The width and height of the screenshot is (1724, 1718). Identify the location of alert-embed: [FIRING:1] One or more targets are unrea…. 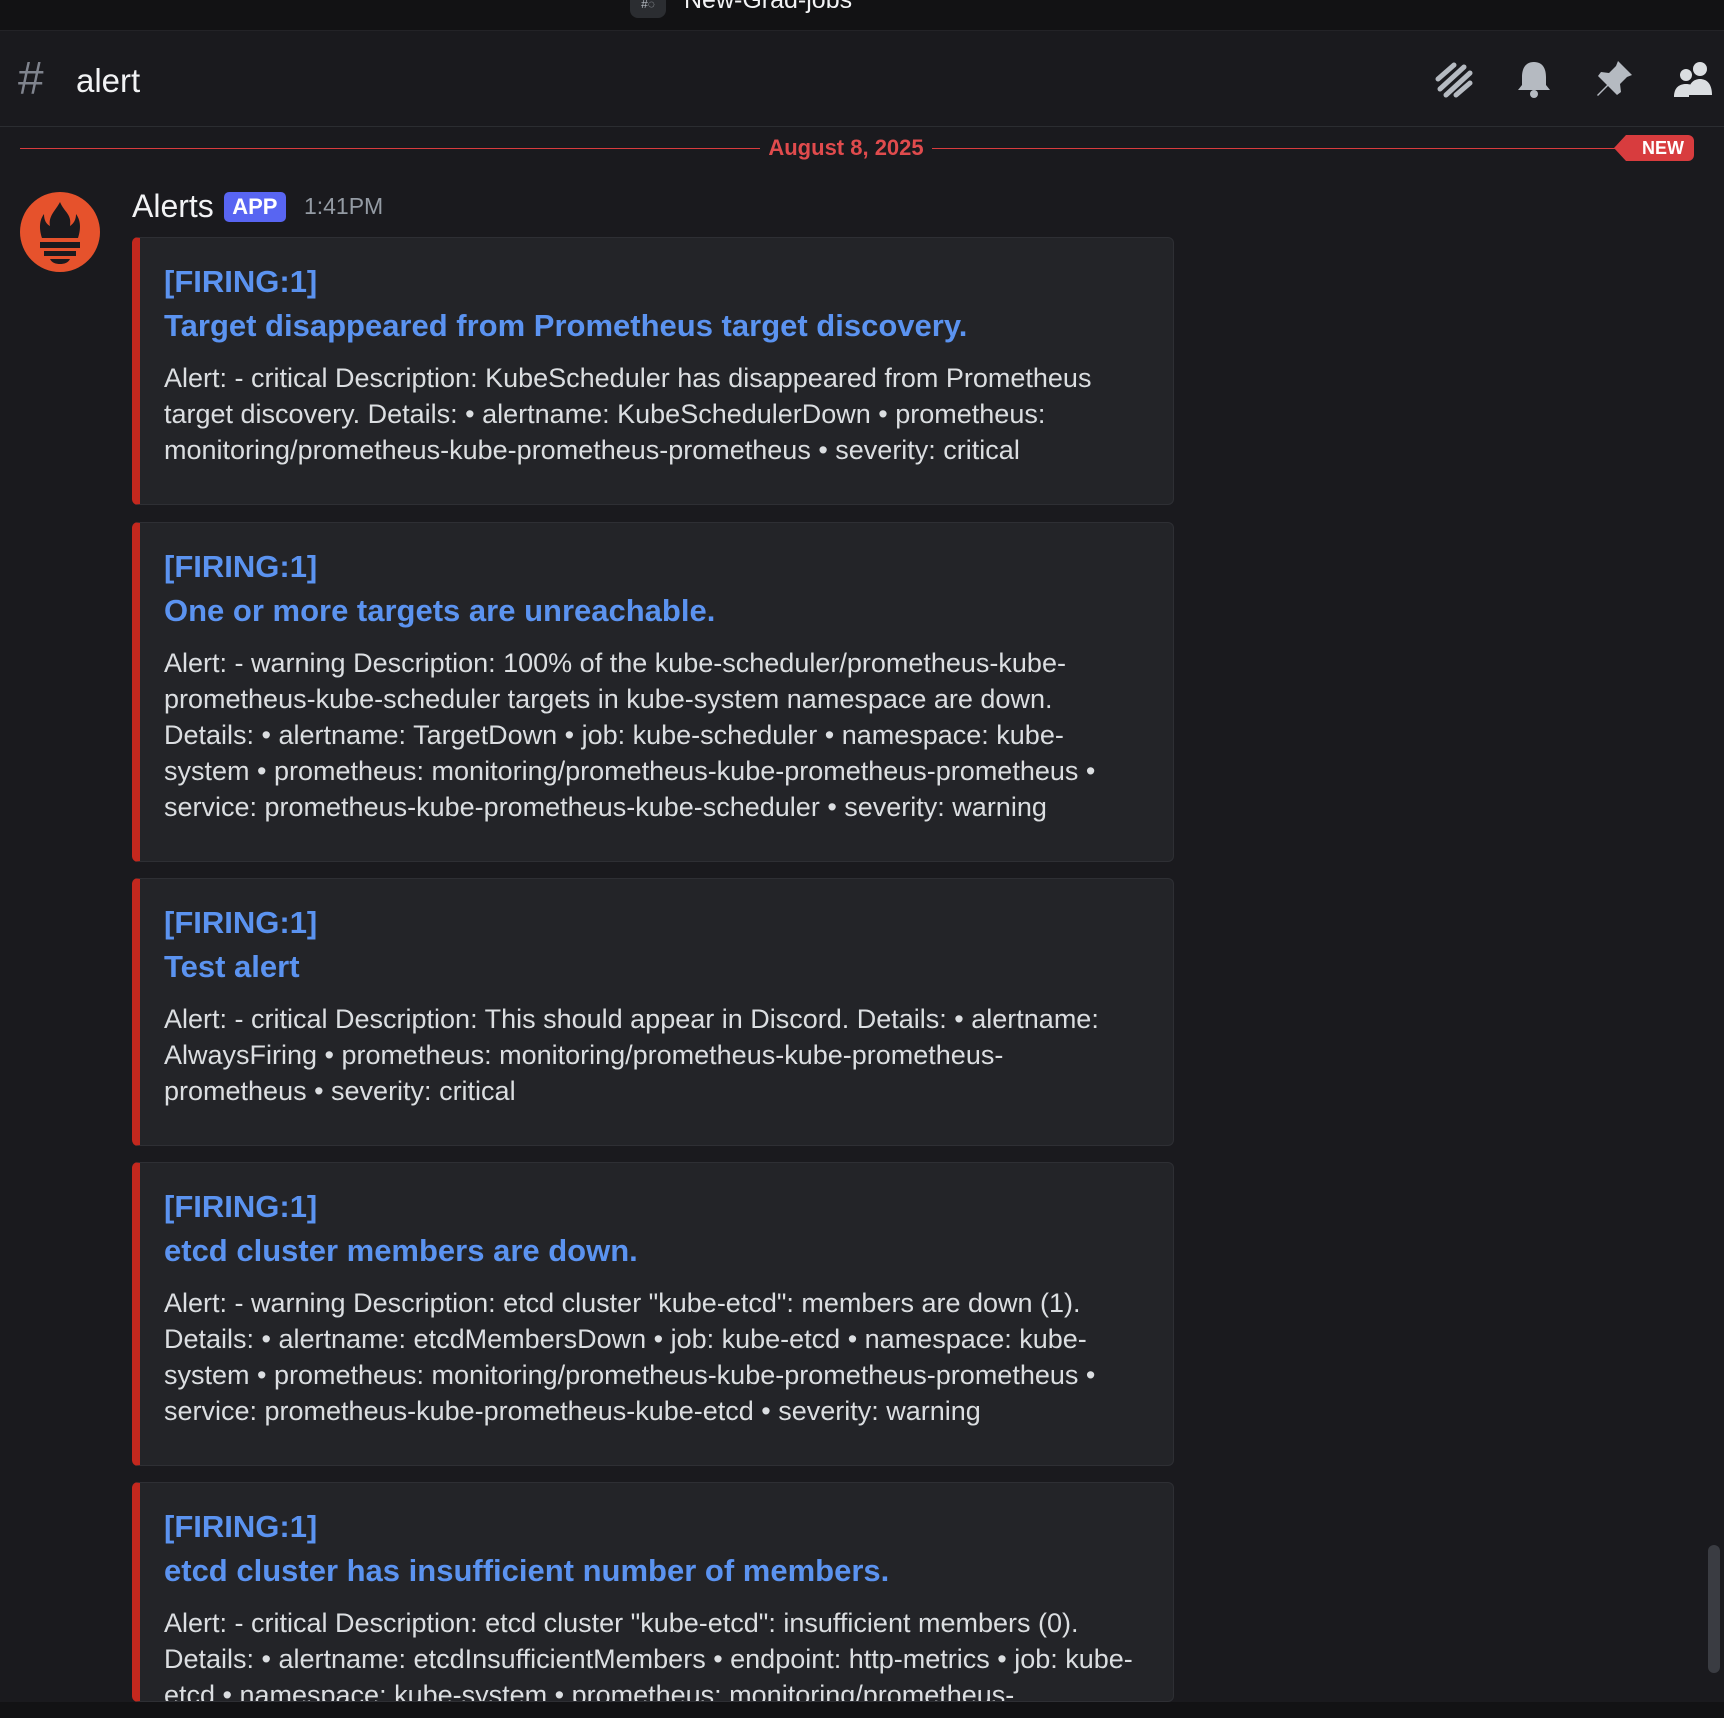
(653, 692).